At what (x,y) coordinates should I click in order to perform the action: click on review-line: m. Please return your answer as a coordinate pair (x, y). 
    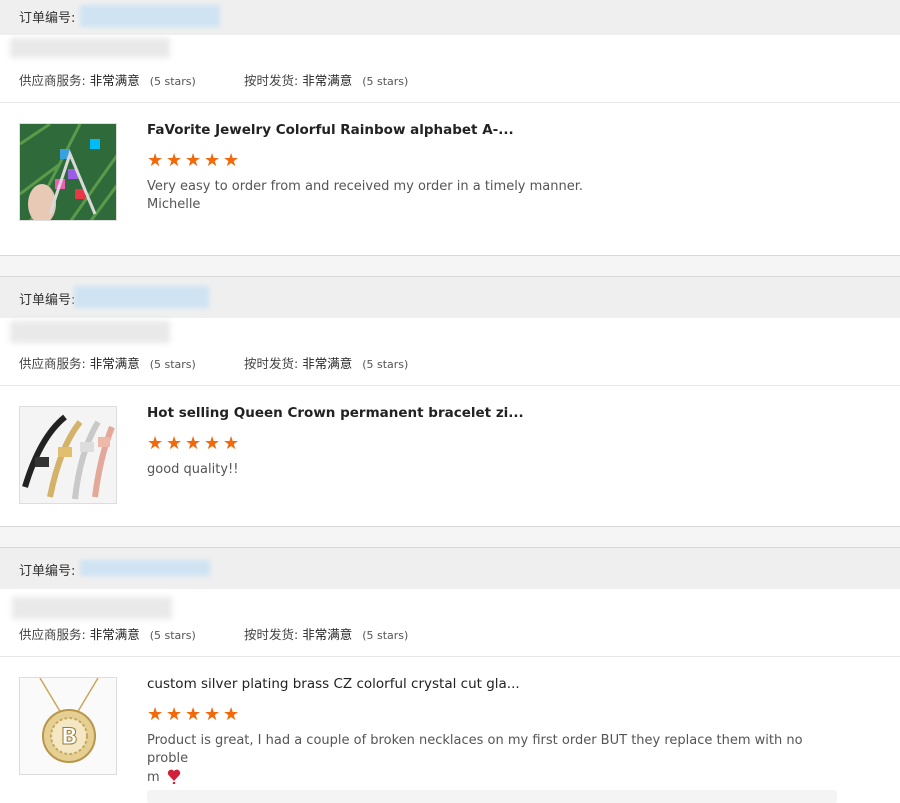
    Looking at the image, I should click on (153, 777).